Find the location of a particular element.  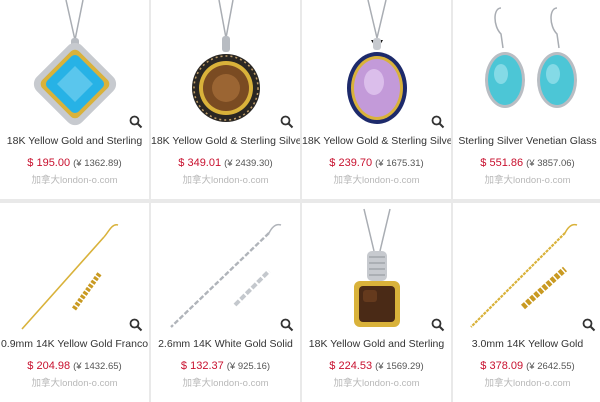

product-pricing: $ 195.00 (¥ 1362.89) is located at coordinates (74, 162).